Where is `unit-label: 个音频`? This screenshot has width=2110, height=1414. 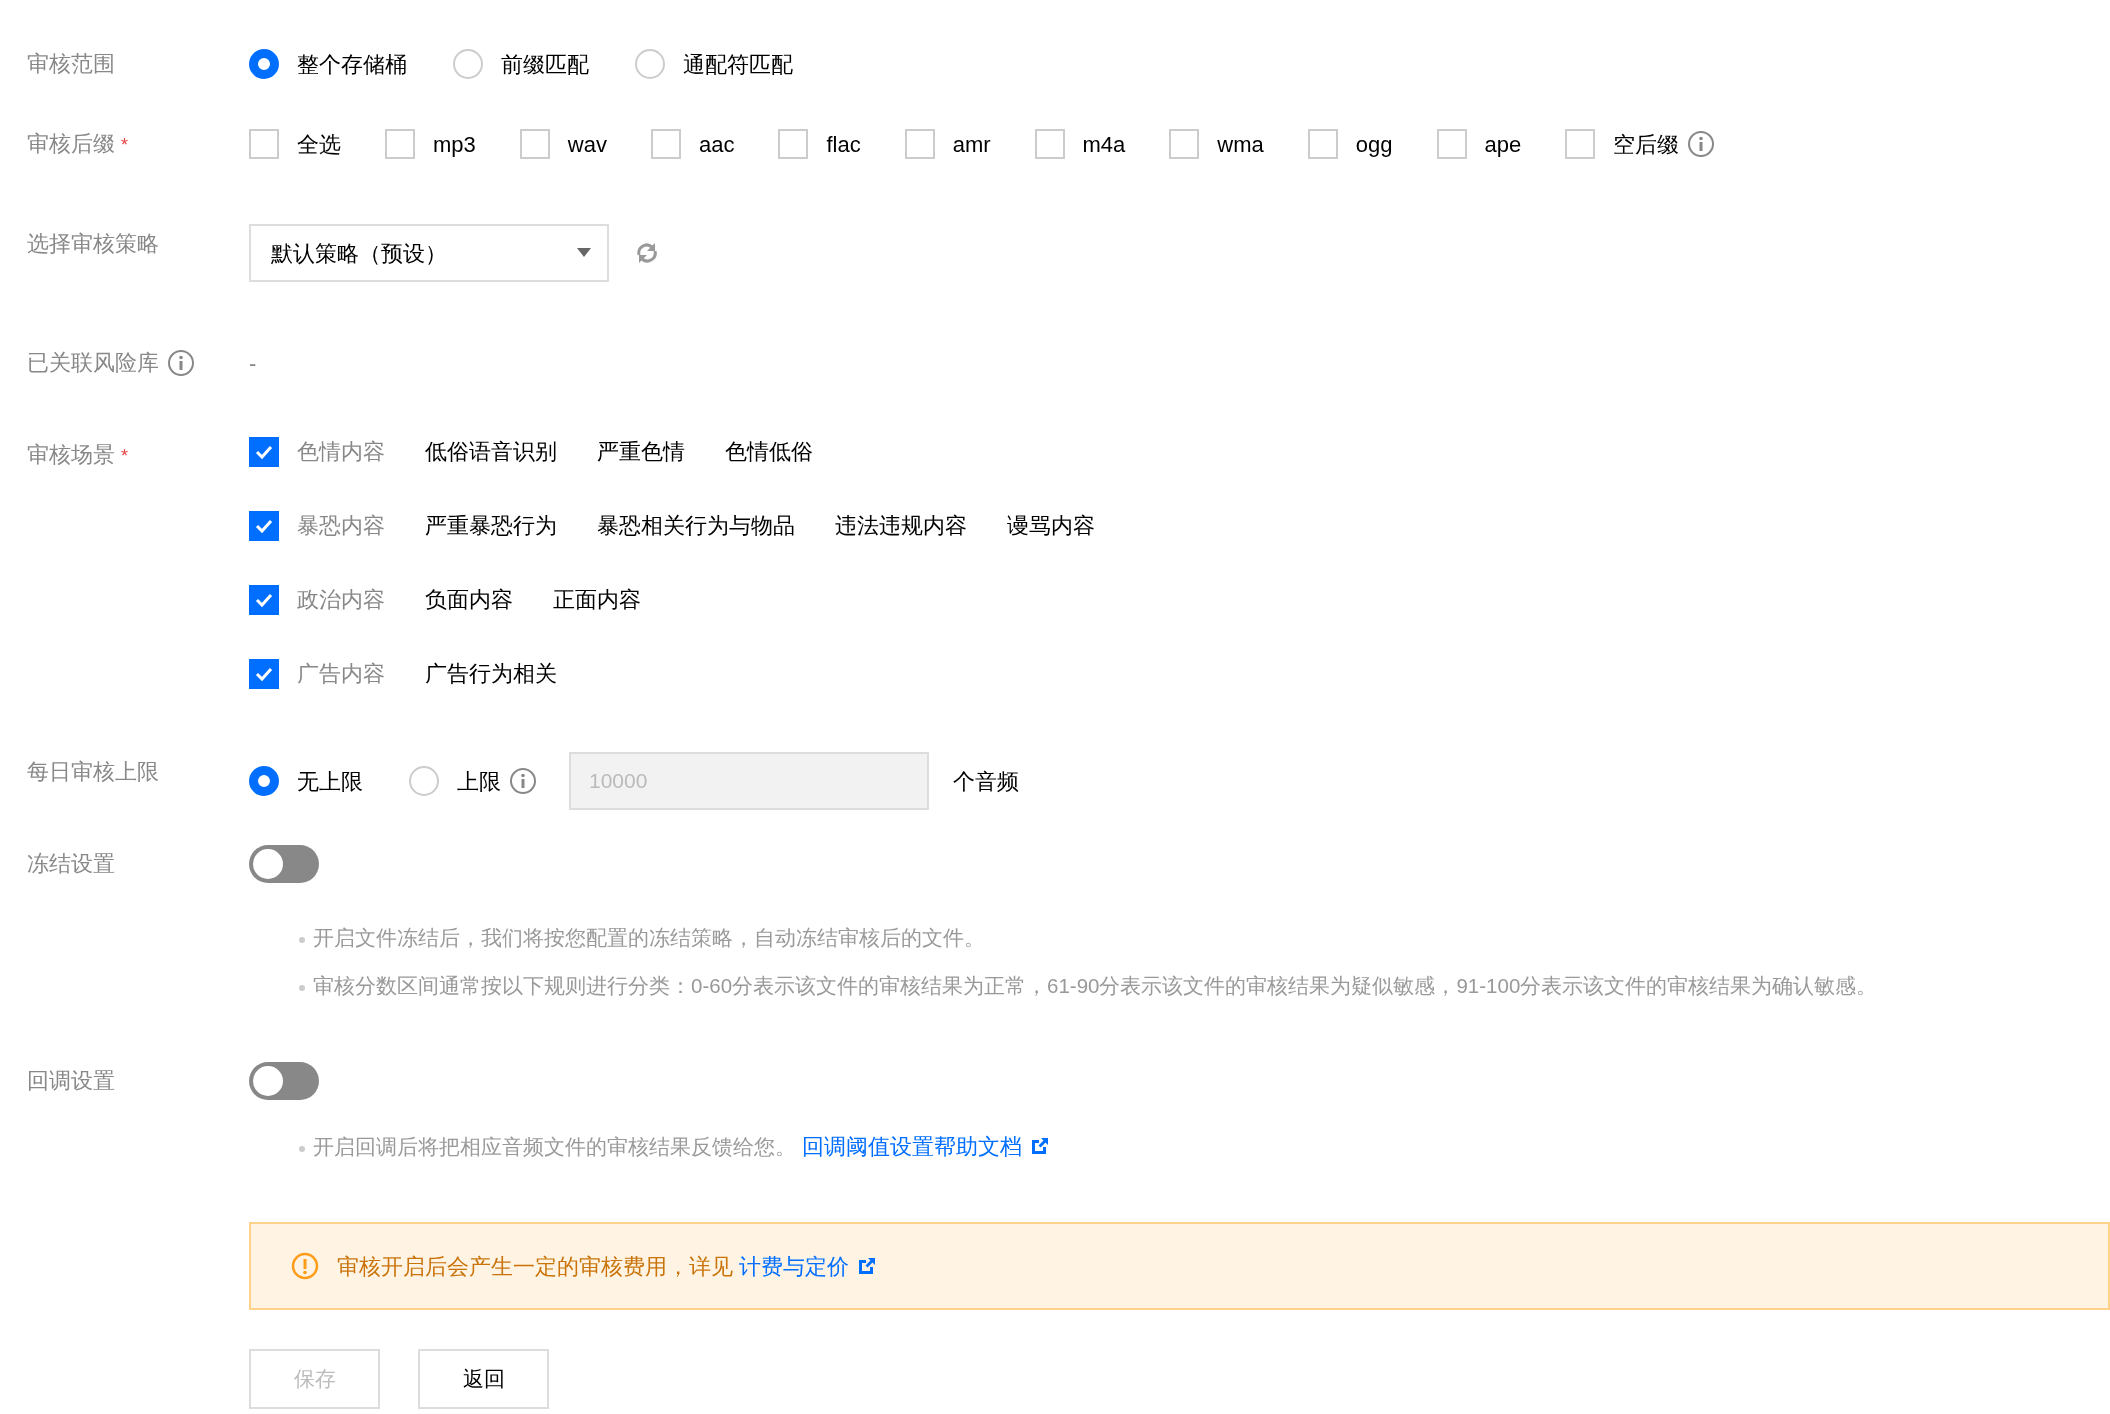 unit-label: 个音频 is located at coordinates (986, 781).